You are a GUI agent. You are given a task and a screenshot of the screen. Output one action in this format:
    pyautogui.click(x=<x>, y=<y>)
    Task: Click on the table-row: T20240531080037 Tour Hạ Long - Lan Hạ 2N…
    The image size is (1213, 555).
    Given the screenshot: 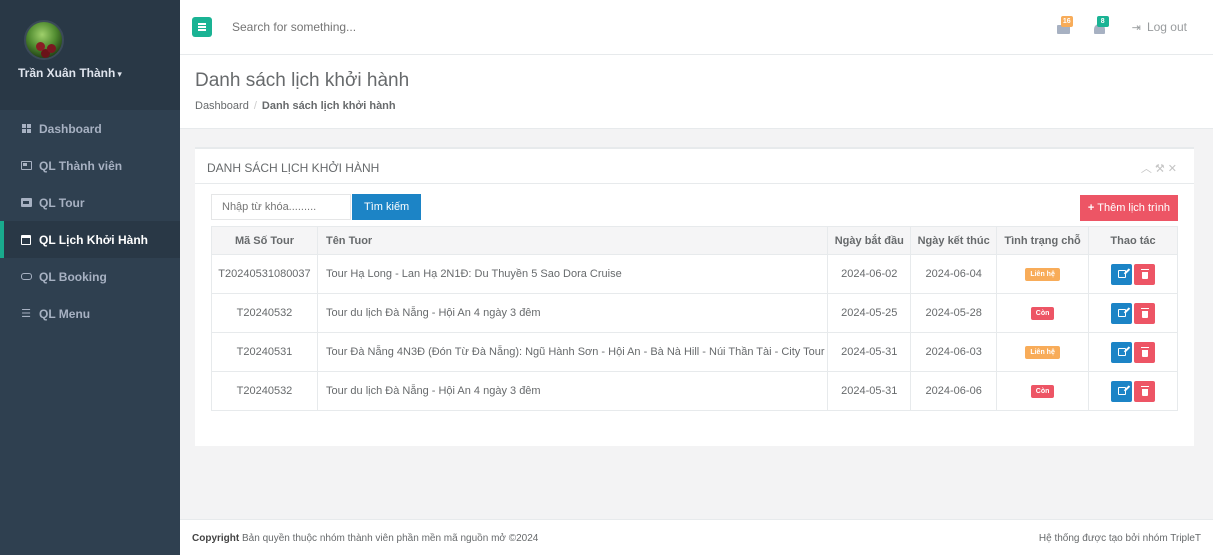 What is the action you would take?
    pyautogui.click(x=694, y=274)
    